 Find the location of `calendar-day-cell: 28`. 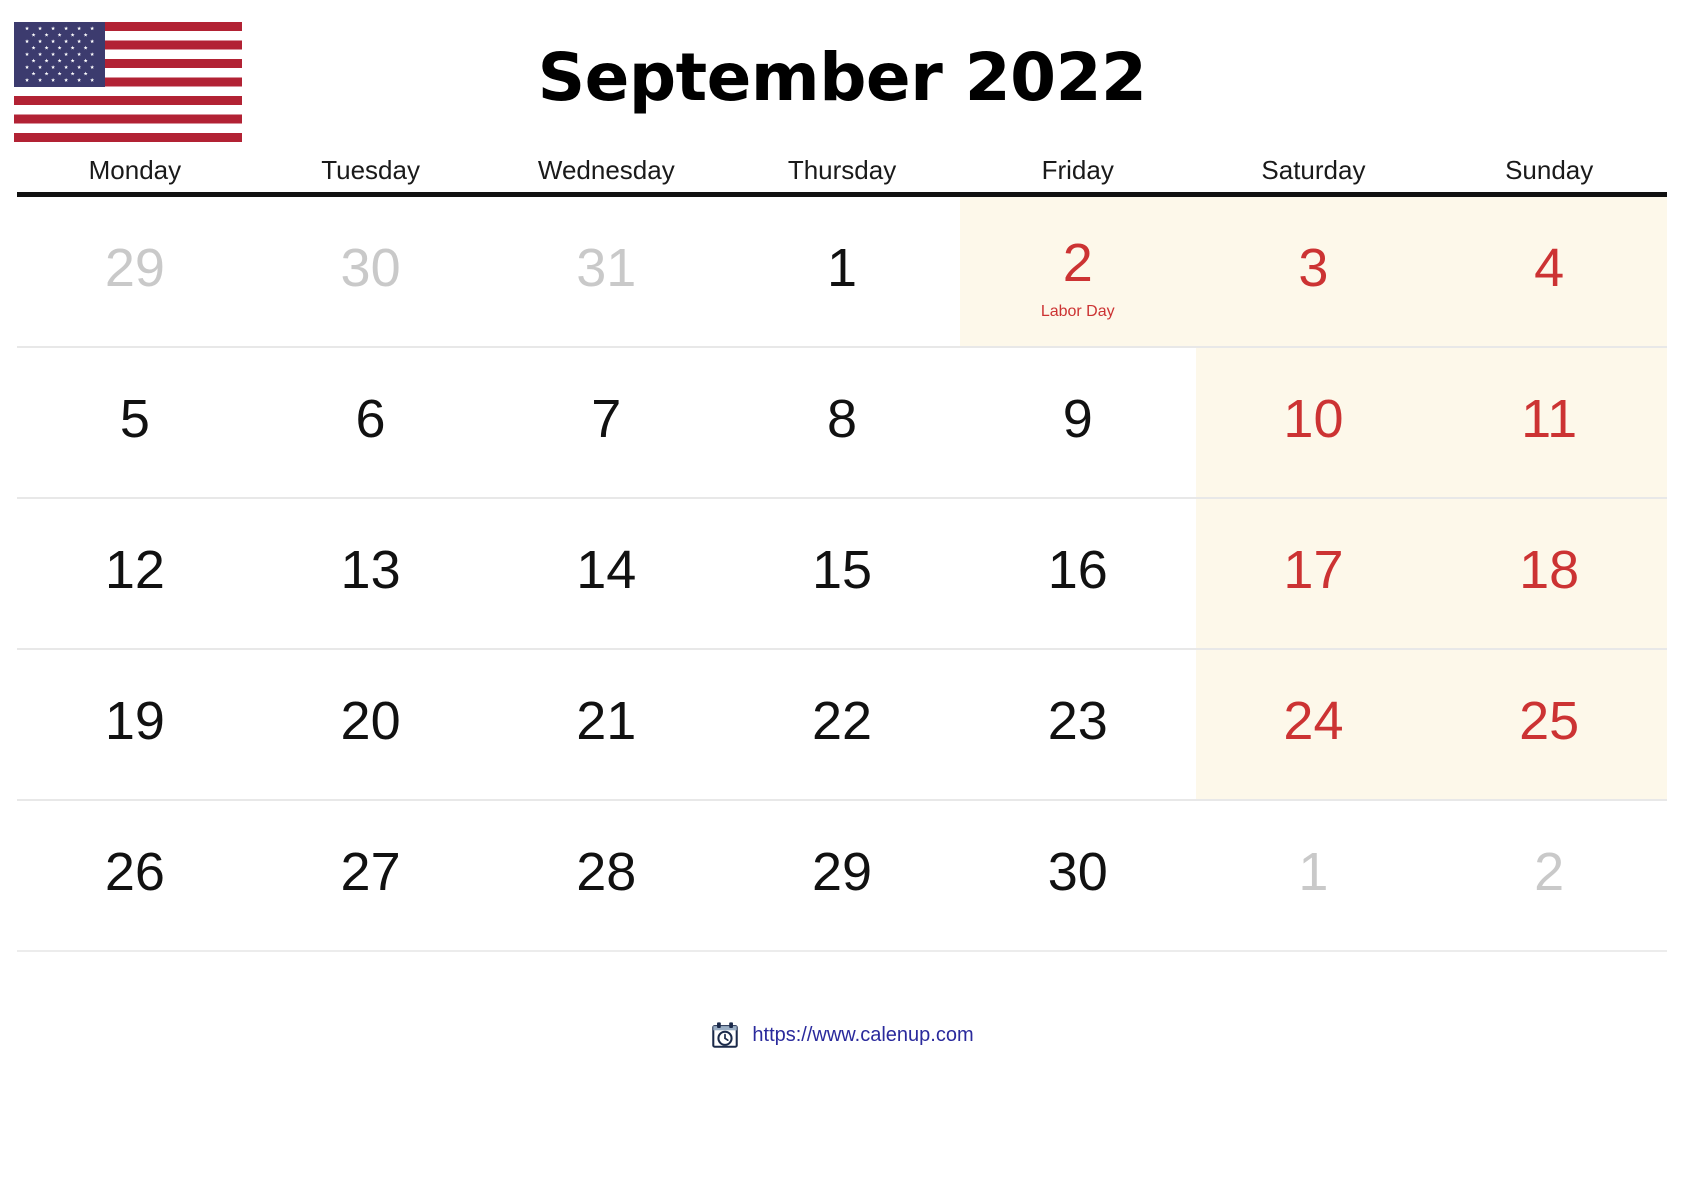

calendar-day-cell: 28 is located at coordinates (606, 875).